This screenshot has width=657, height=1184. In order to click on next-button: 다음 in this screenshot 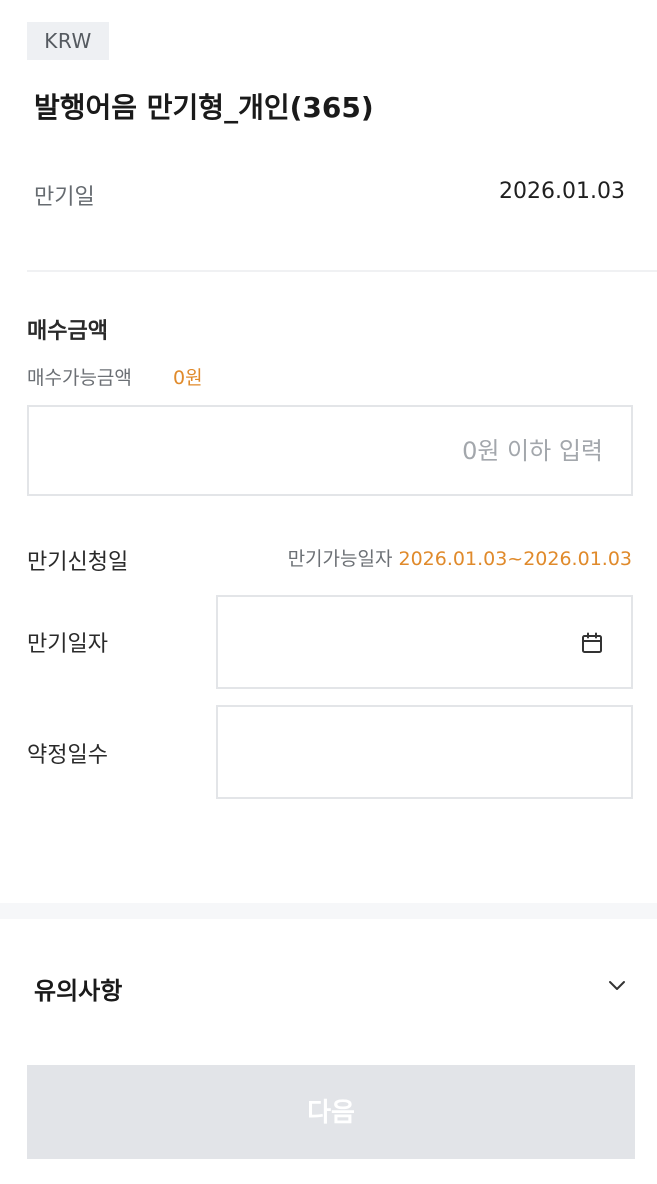, I will do `click(331, 1112)`.